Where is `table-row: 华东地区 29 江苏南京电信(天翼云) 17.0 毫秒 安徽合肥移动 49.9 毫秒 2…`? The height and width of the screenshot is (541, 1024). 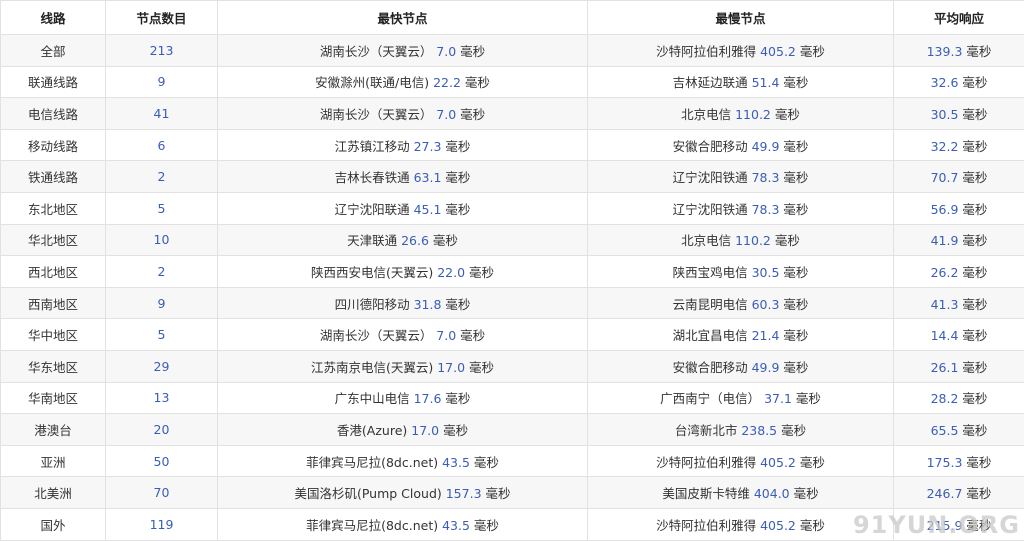 table-row: 华东地区 29 江苏南京电信(天翼云) 17.0 毫秒 安徽合肥移动 49.9 毫秒 2… is located at coordinates (512, 366).